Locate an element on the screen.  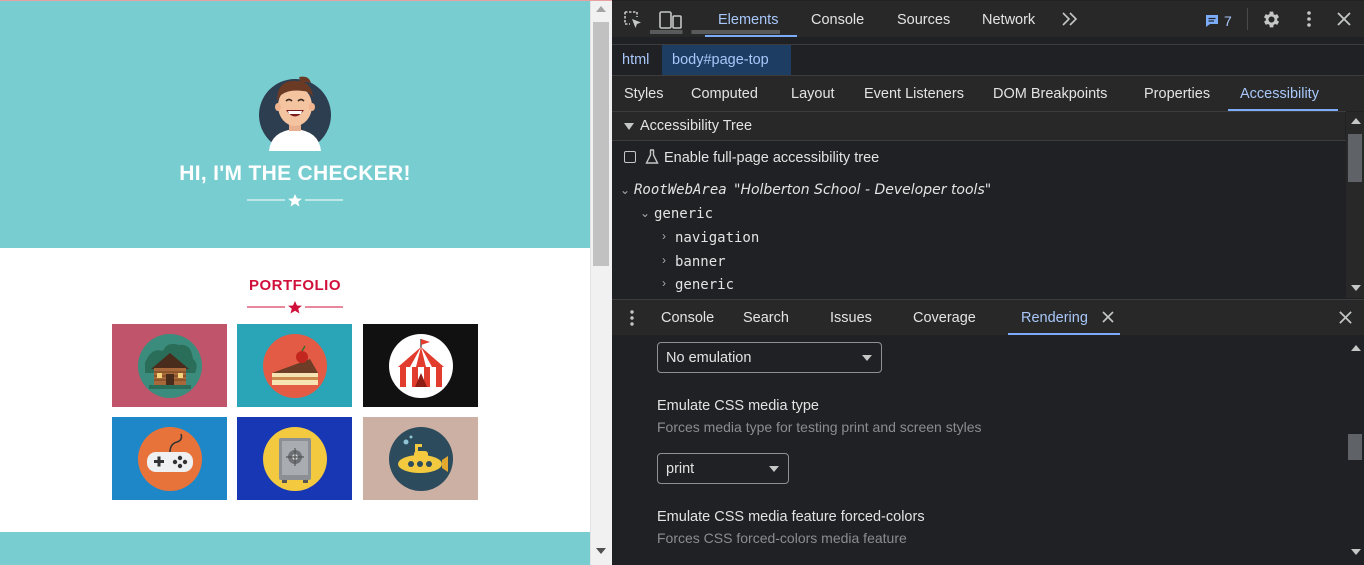
tree-root-role: RootWebArea is located at coordinates (680, 190).